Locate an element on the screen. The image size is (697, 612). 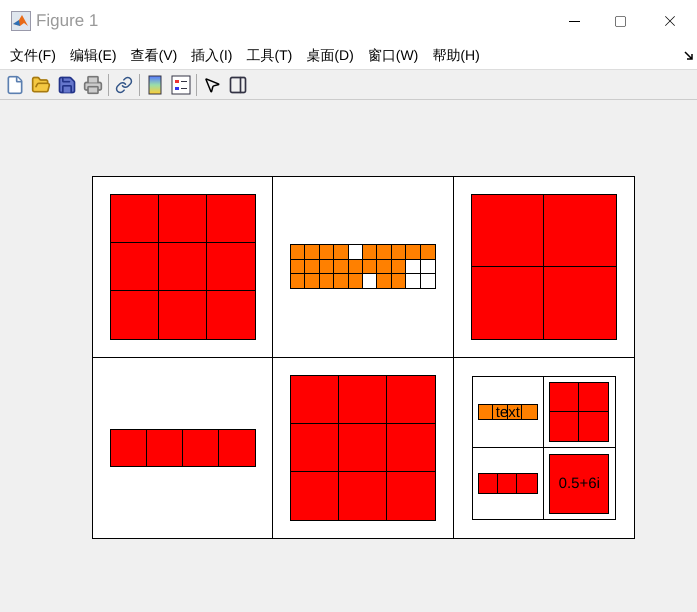
panel-icon is located at coordinates (238, 85).